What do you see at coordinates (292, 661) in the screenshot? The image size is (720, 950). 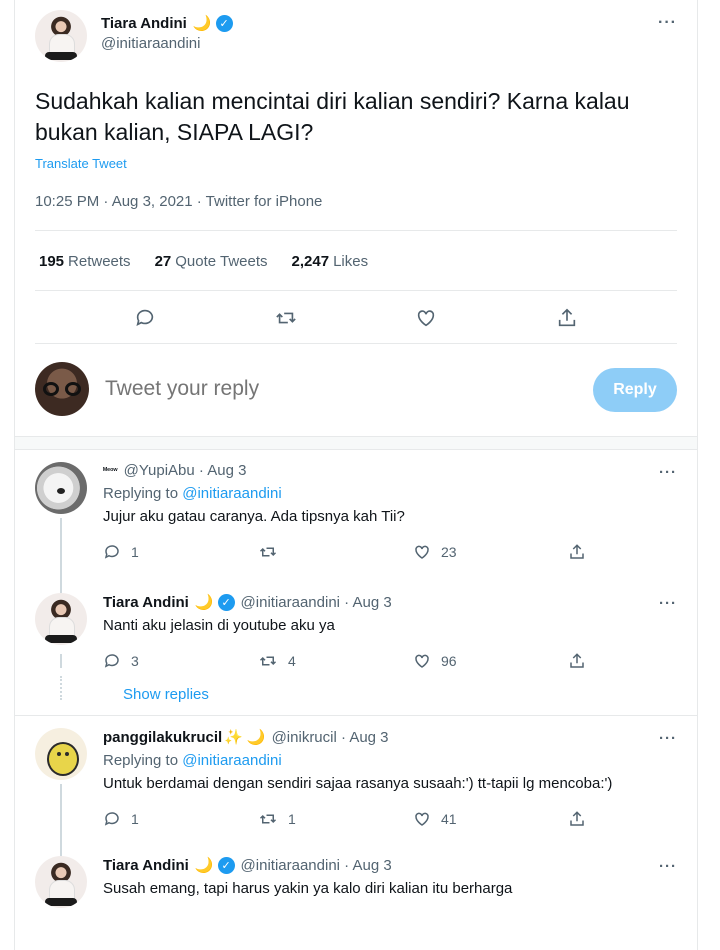 I see `retweet-count: 4` at bounding box center [292, 661].